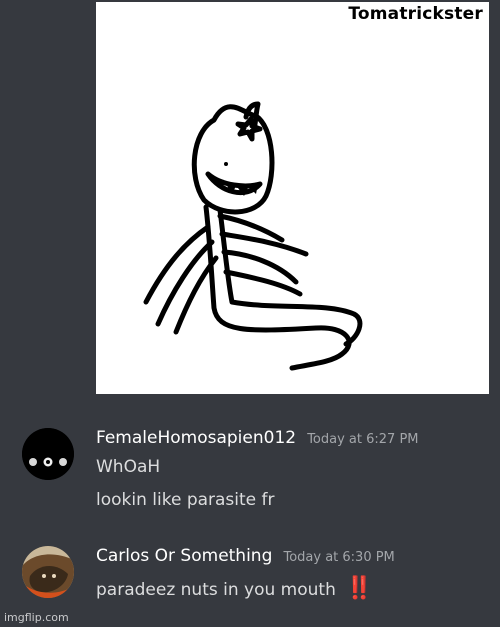 The height and width of the screenshot is (627, 500). What do you see at coordinates (196, 438) in the screenshot?
I see `username: FemaleHomosapien012` at bounding box center [196, 438].